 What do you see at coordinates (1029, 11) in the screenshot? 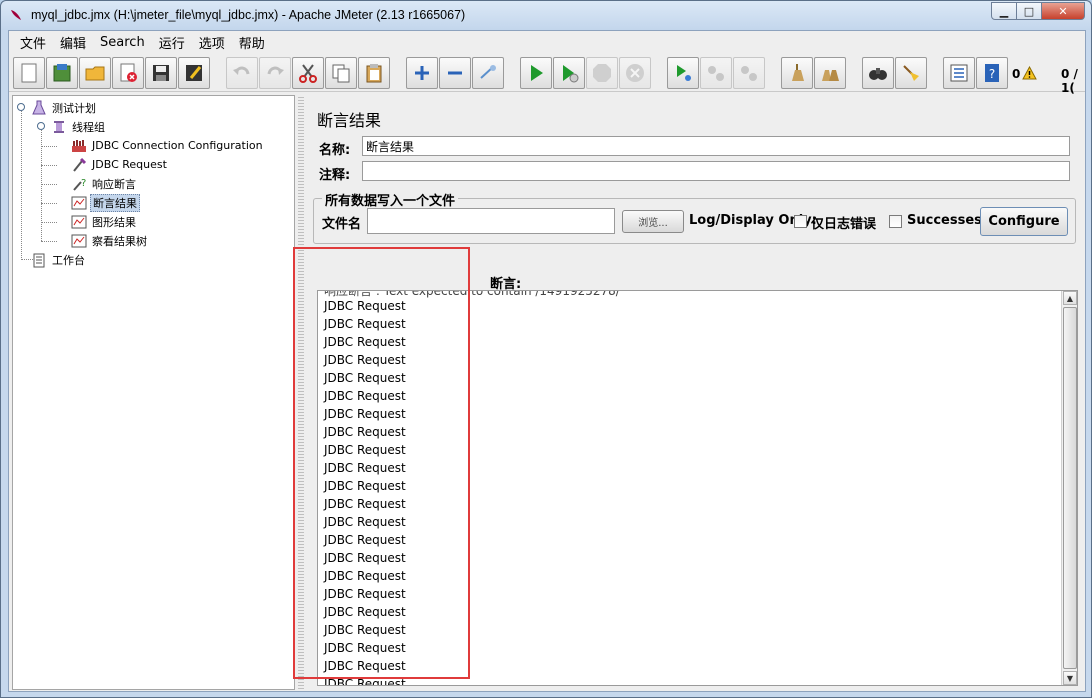
I see `maximize-button: □` at bounding box center [1029, 11].